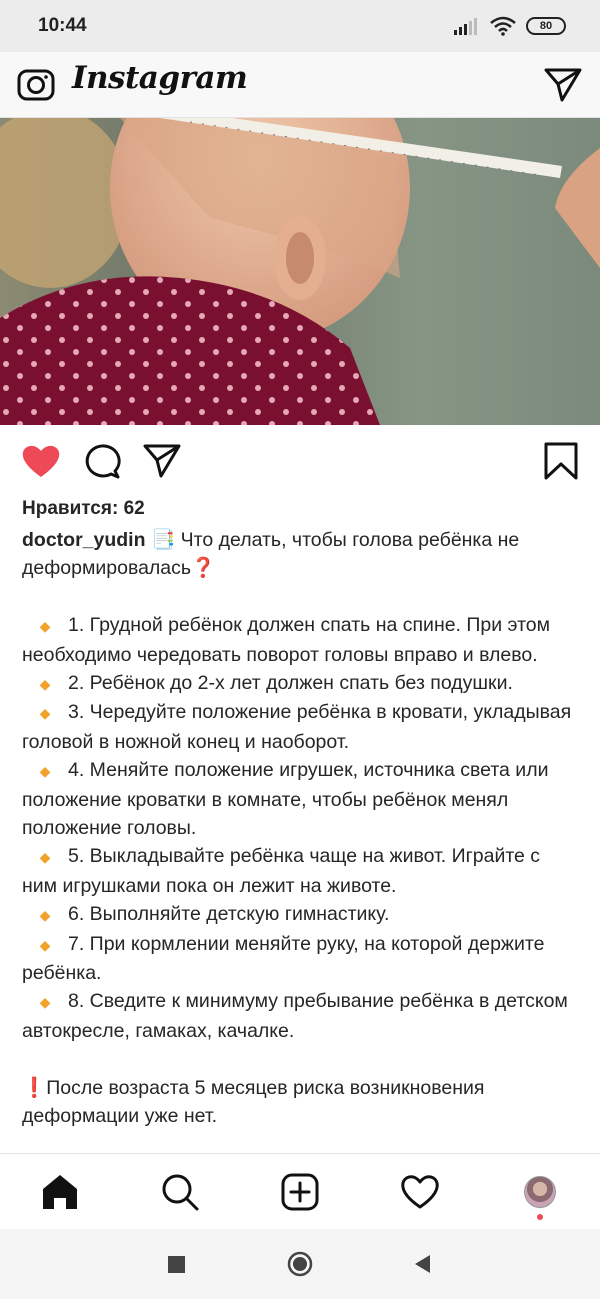 The image size is (600, 1299). I want to click on bottom-nav, so click(300, 1191).